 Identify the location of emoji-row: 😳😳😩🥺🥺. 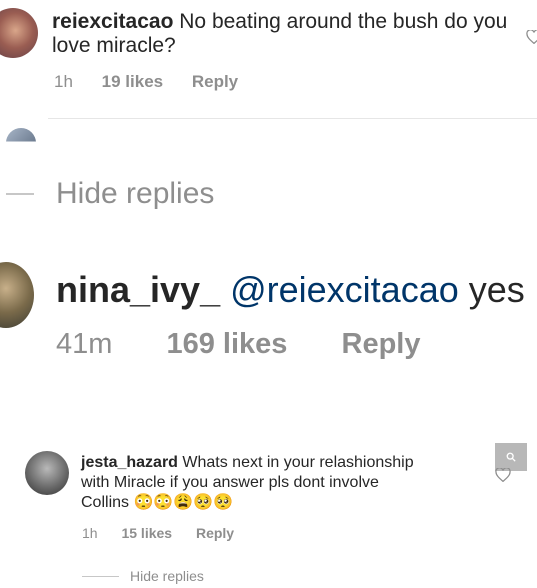
(183, 502).